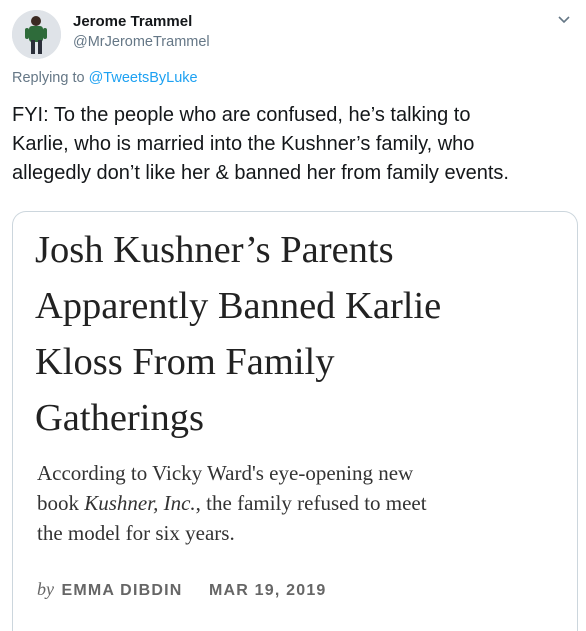 The image size is (586, 631). What do you see at coordinates (50, 78) in the screenshot?
I see `replying-to-label: Replying to` at bounding box center [50, 78].